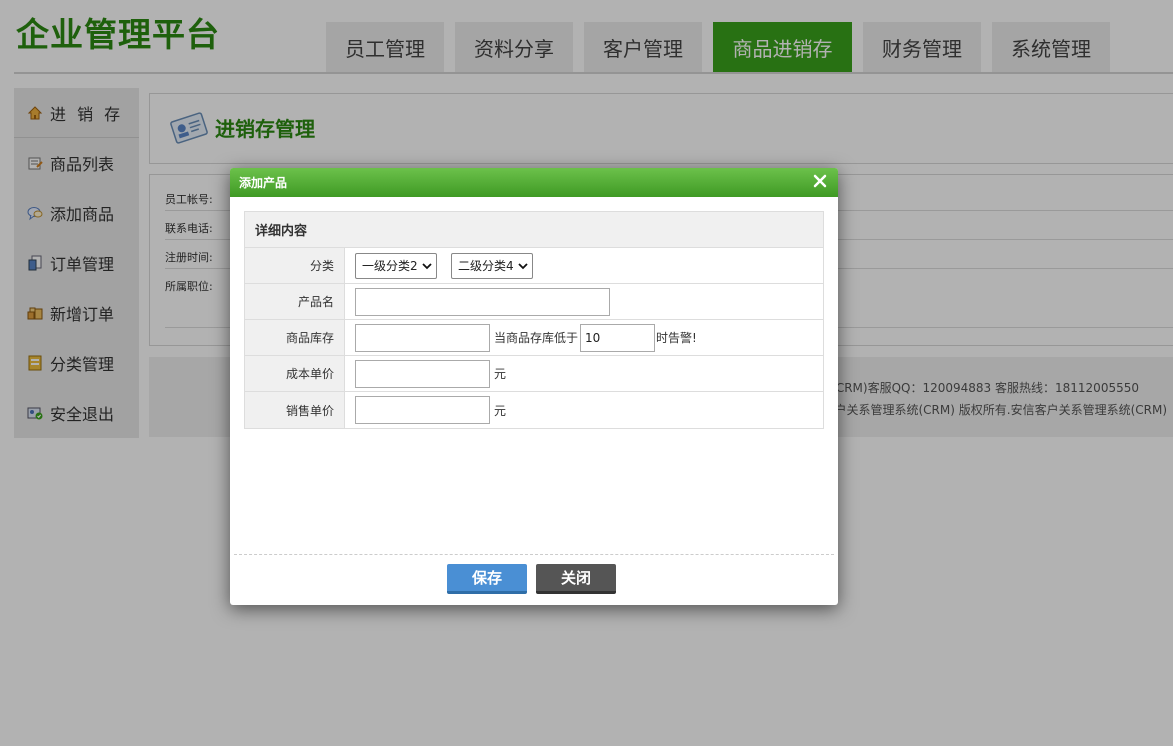 The height and width of the screenshot is (746, 1173). What do you see at coordinates (618, 337) in the screenshot?
I see `stock-alert-input` at bounding box center [618, 337].